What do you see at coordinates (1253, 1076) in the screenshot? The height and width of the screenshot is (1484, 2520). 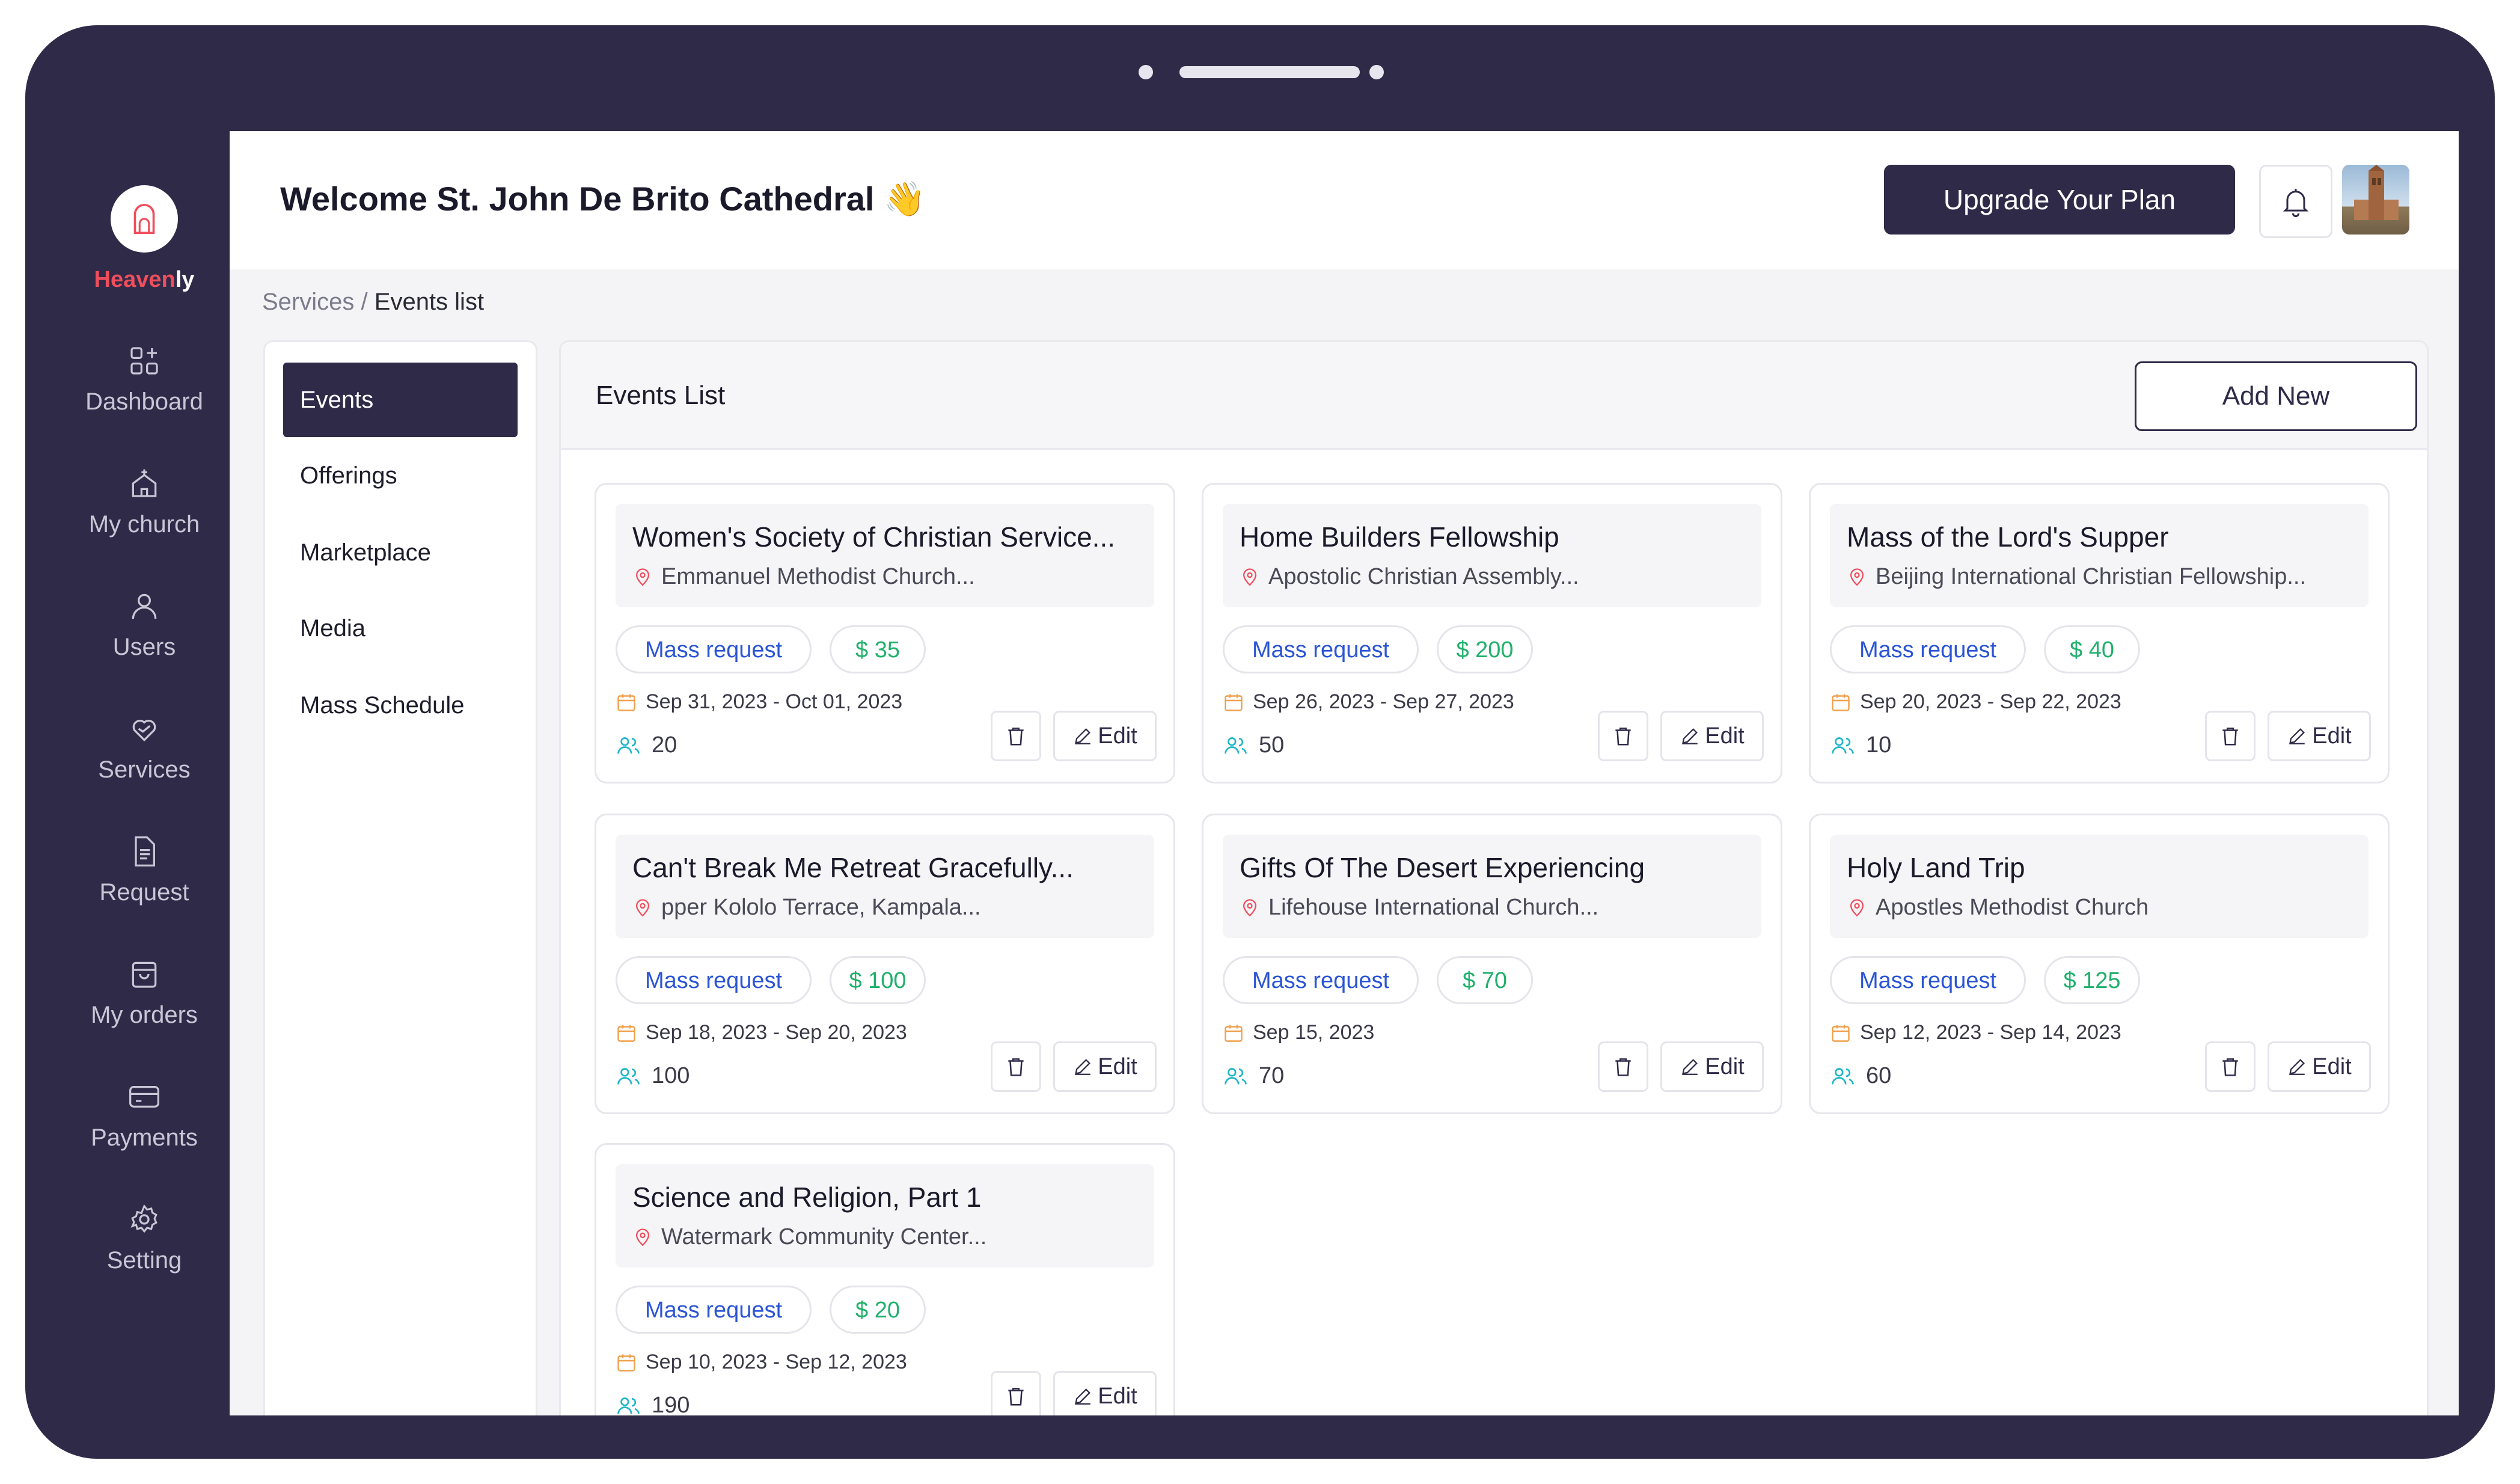 I see `event-attendees: 70` at bounding box center [1253, 1076].